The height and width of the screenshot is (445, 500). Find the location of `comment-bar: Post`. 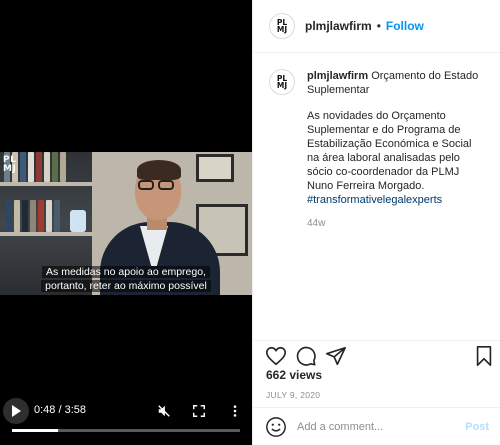

comment-bar: Post is located at coordinates (376, 426).